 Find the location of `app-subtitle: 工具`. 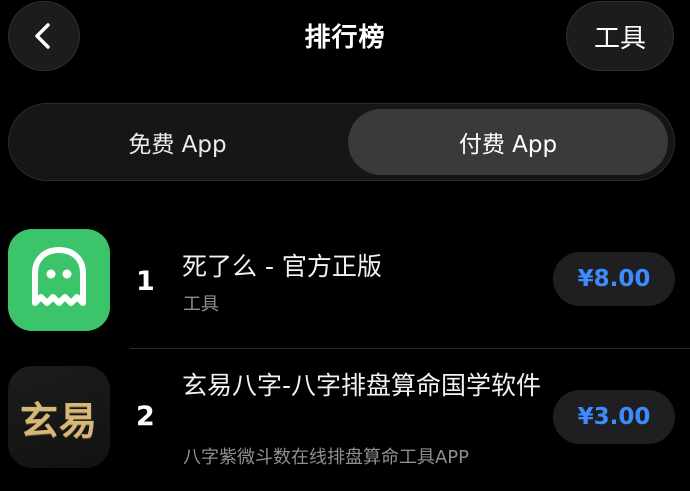

app-subtitle: 工具 is located at coordinates (201, 304).